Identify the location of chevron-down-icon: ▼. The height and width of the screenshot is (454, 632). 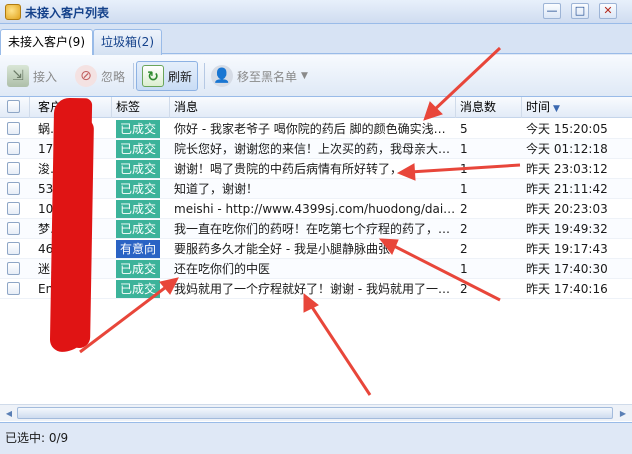
(304, 76).